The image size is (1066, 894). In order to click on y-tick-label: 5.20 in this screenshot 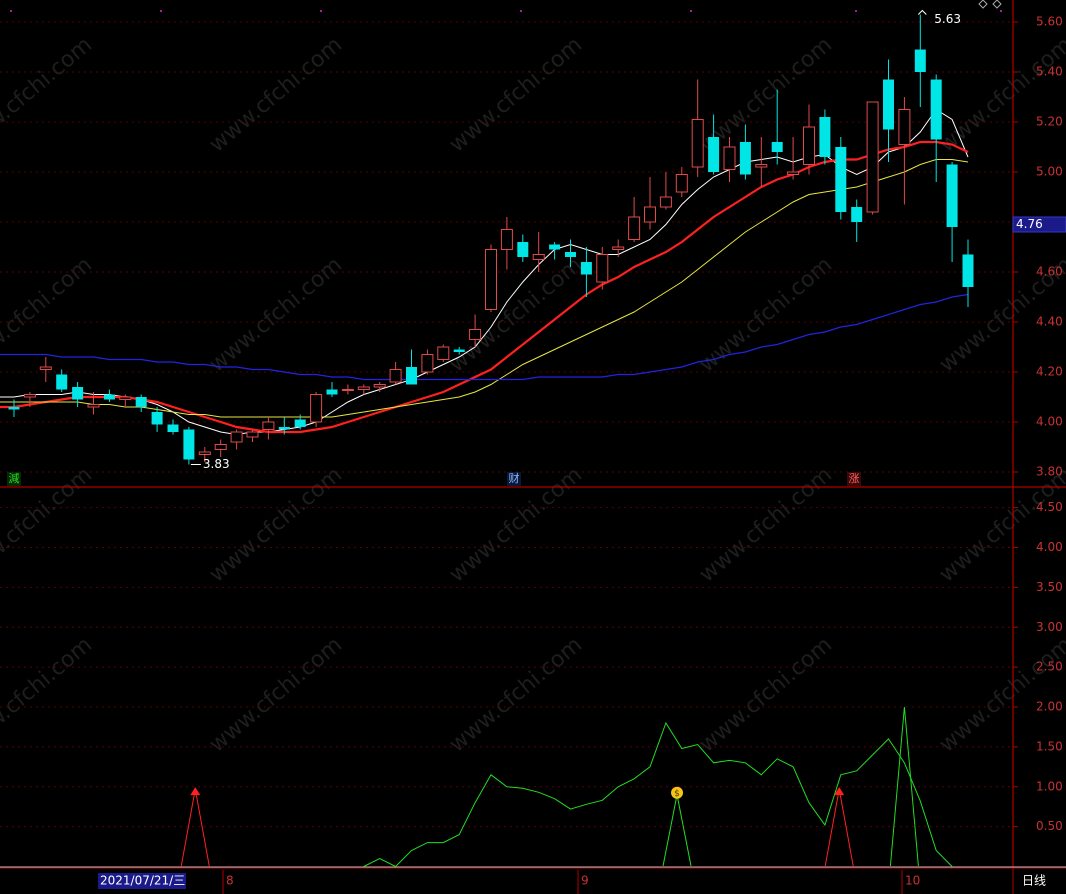, I will do `click(1049, 122)`.